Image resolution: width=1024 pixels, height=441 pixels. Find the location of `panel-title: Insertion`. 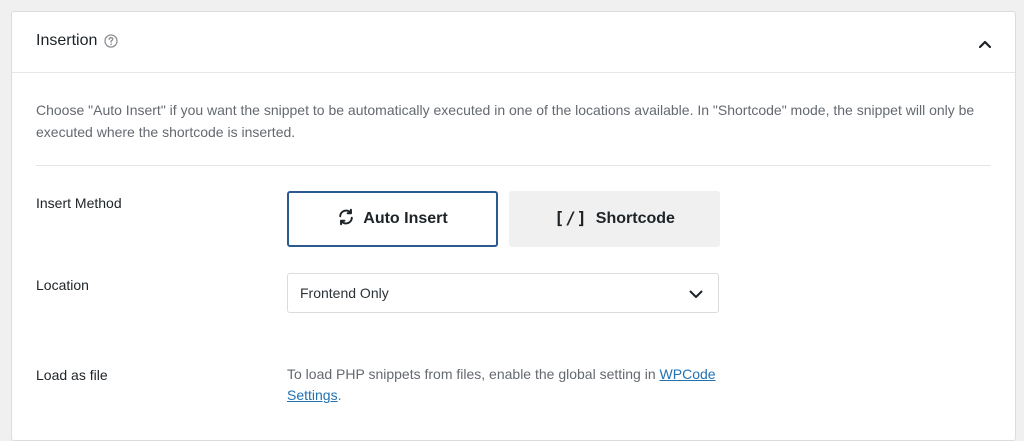

panel-title: Insertion is located at coordinates (67, 40).